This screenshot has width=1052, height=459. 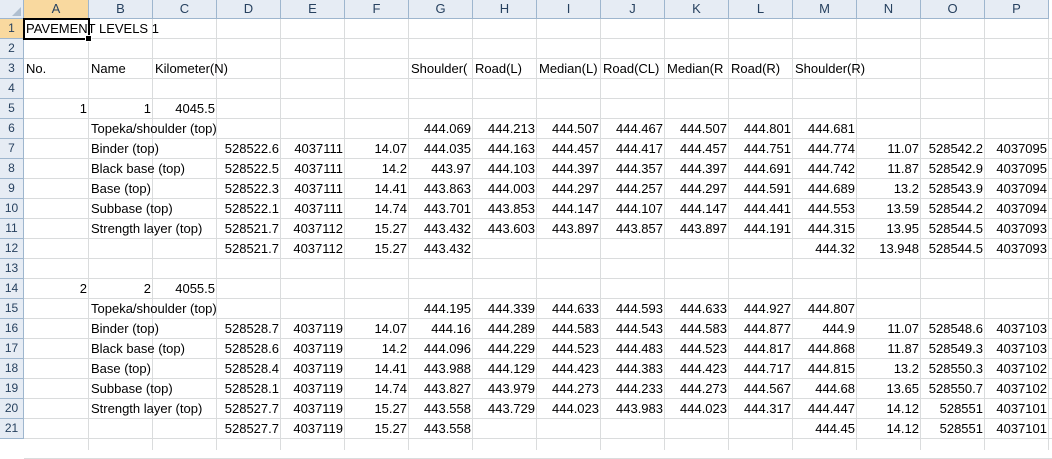 I want to click on cell-b19: Subbase (top), so click(x=131, y=389).